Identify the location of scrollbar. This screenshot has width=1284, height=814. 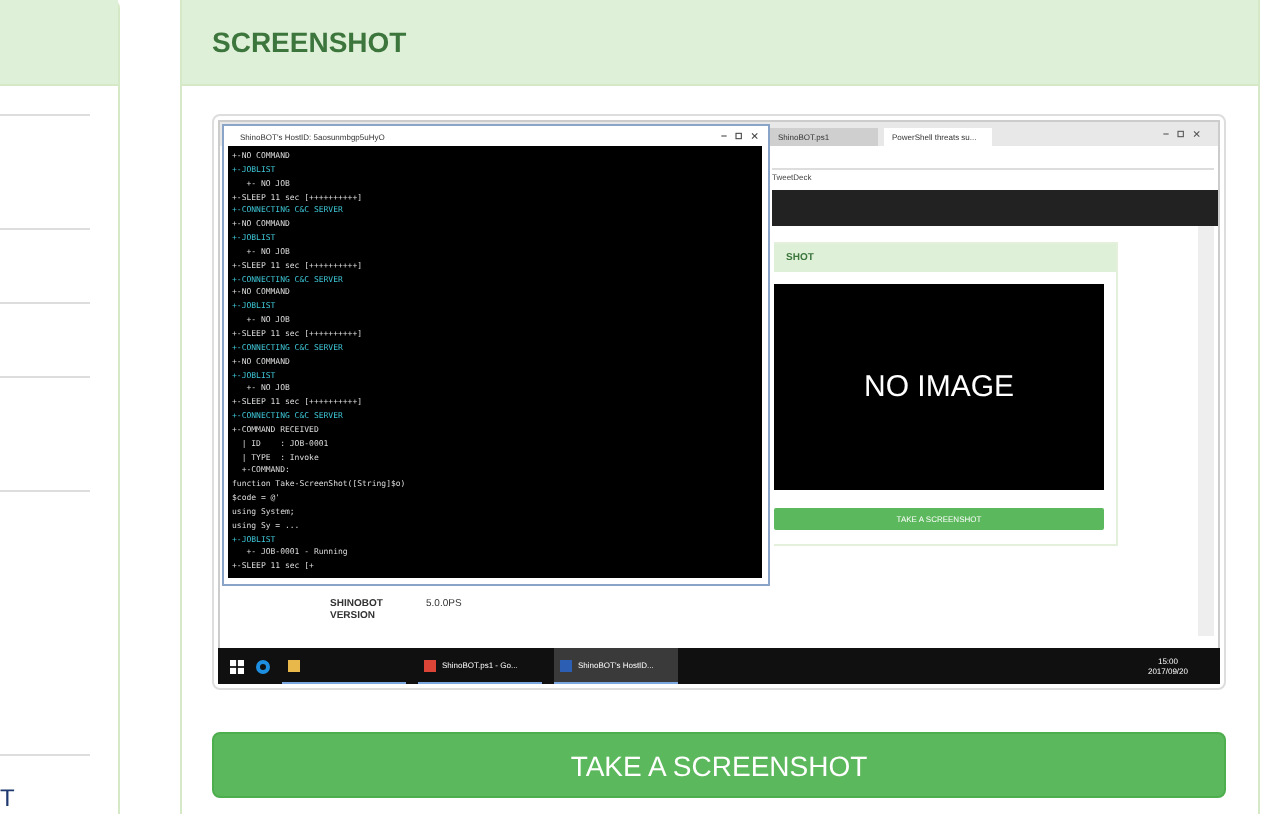
(1206, 431).